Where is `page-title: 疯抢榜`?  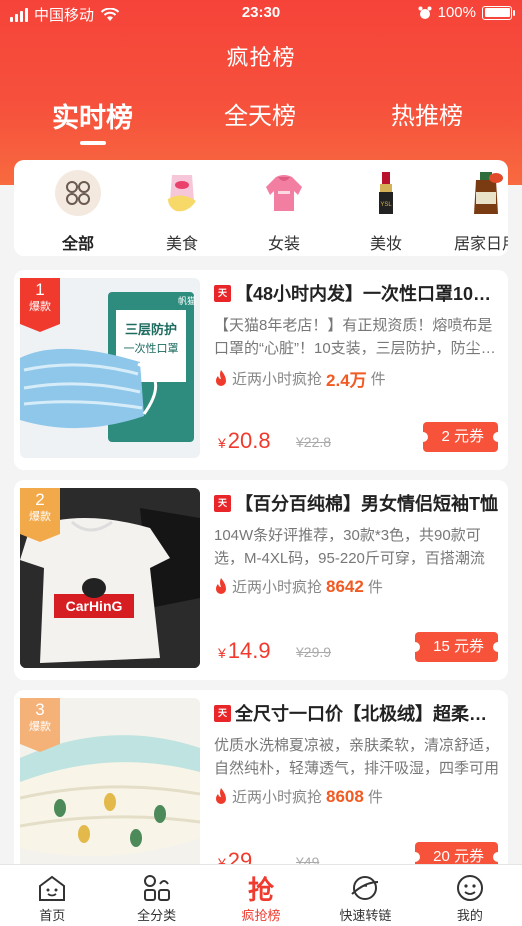
page-title: 疯抢榜 is located at coordinates (261, 57).